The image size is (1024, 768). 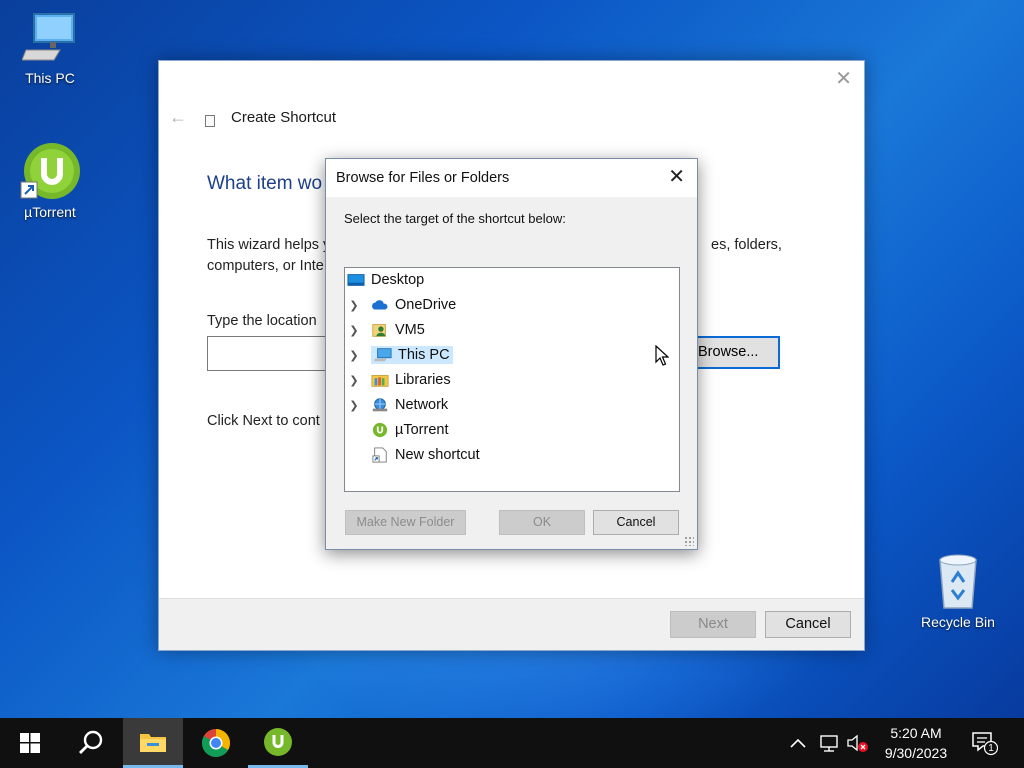 What do you see at coordinates (455, 218) in the screenshot?
I see `browse-prompt: Select the target of the shortcut below:` at bounding box center [455, 218].